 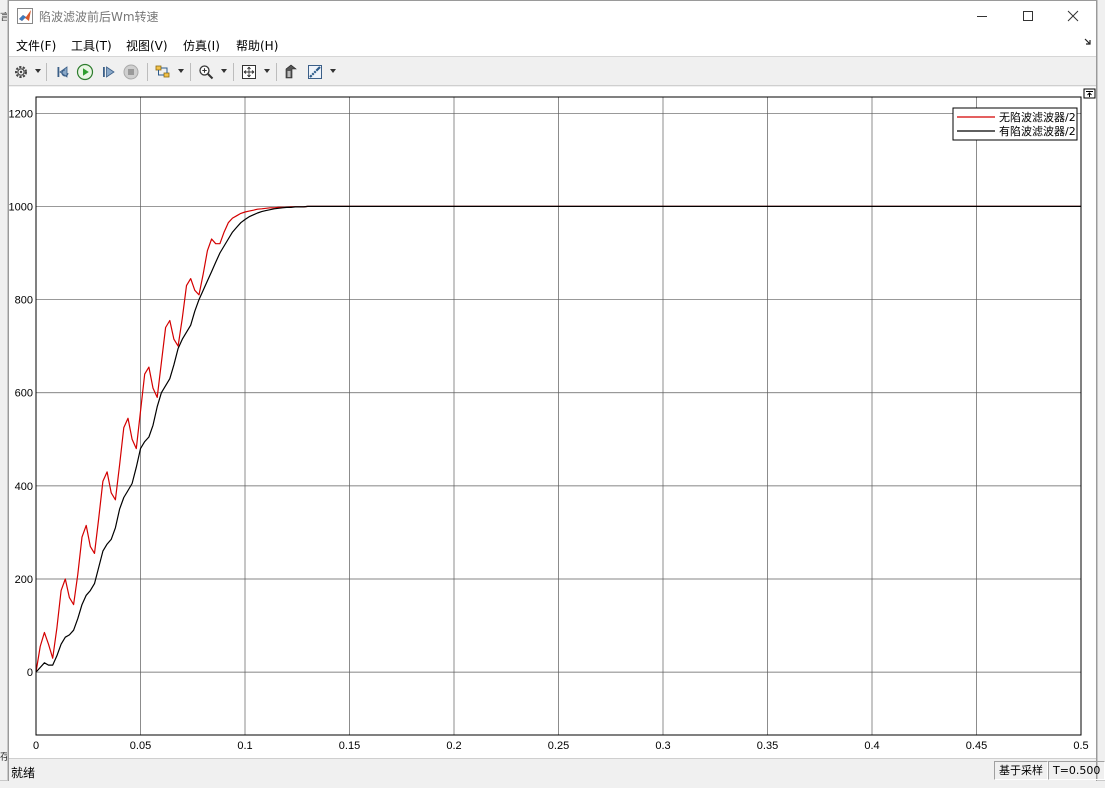 I want to click on zoom-button, so click(x=206, y=72).